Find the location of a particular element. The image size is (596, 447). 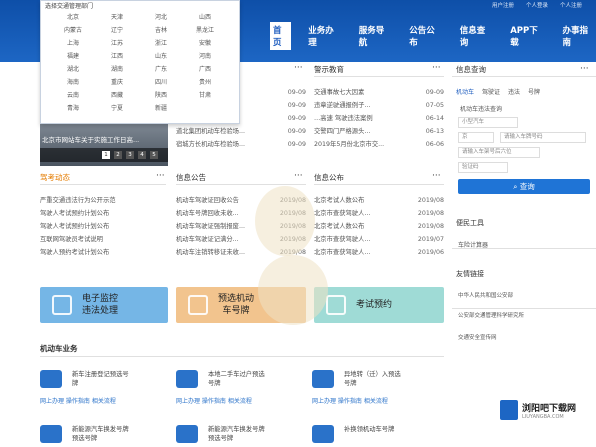

list-item: 驾驶人预约考试计划公布 is located at coordinates (103, 252).